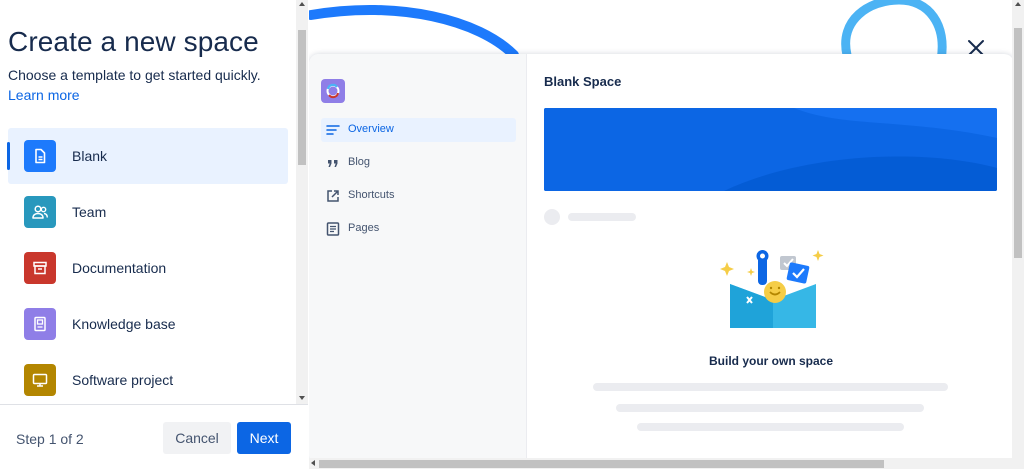 The height and width of the screenshot is (469, 1024). Describe the element at coordinates (44, 95) in the screenshot. I see `learn-more-link: Learn more` at that location.